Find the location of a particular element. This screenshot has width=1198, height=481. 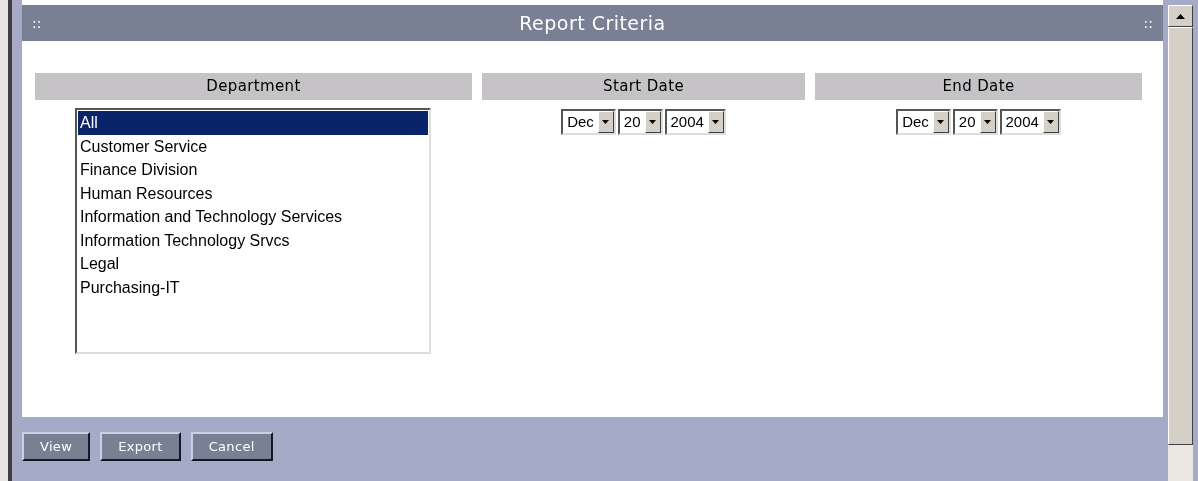

list-option: Human Resources is located at coordinates (253, 193).